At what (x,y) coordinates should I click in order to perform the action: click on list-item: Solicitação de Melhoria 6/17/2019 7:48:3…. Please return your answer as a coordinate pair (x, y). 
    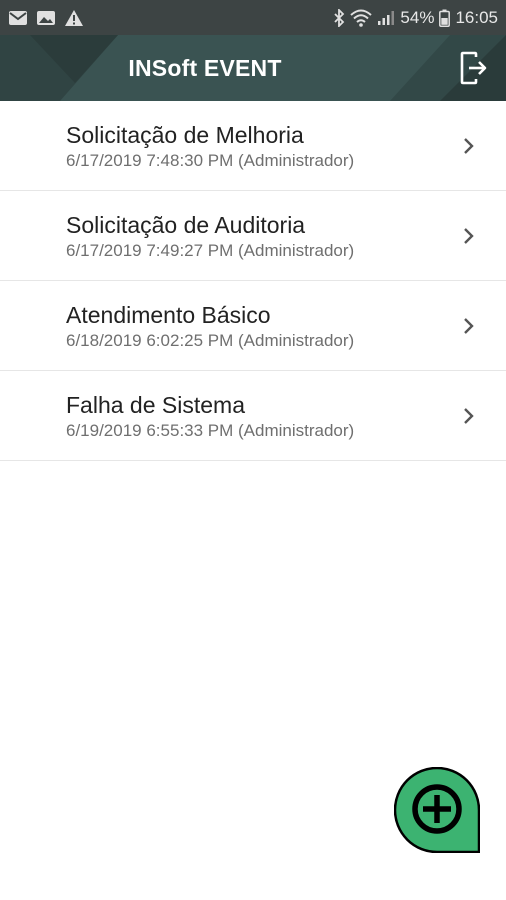
    Looking at the image, I should click on (253, 146).